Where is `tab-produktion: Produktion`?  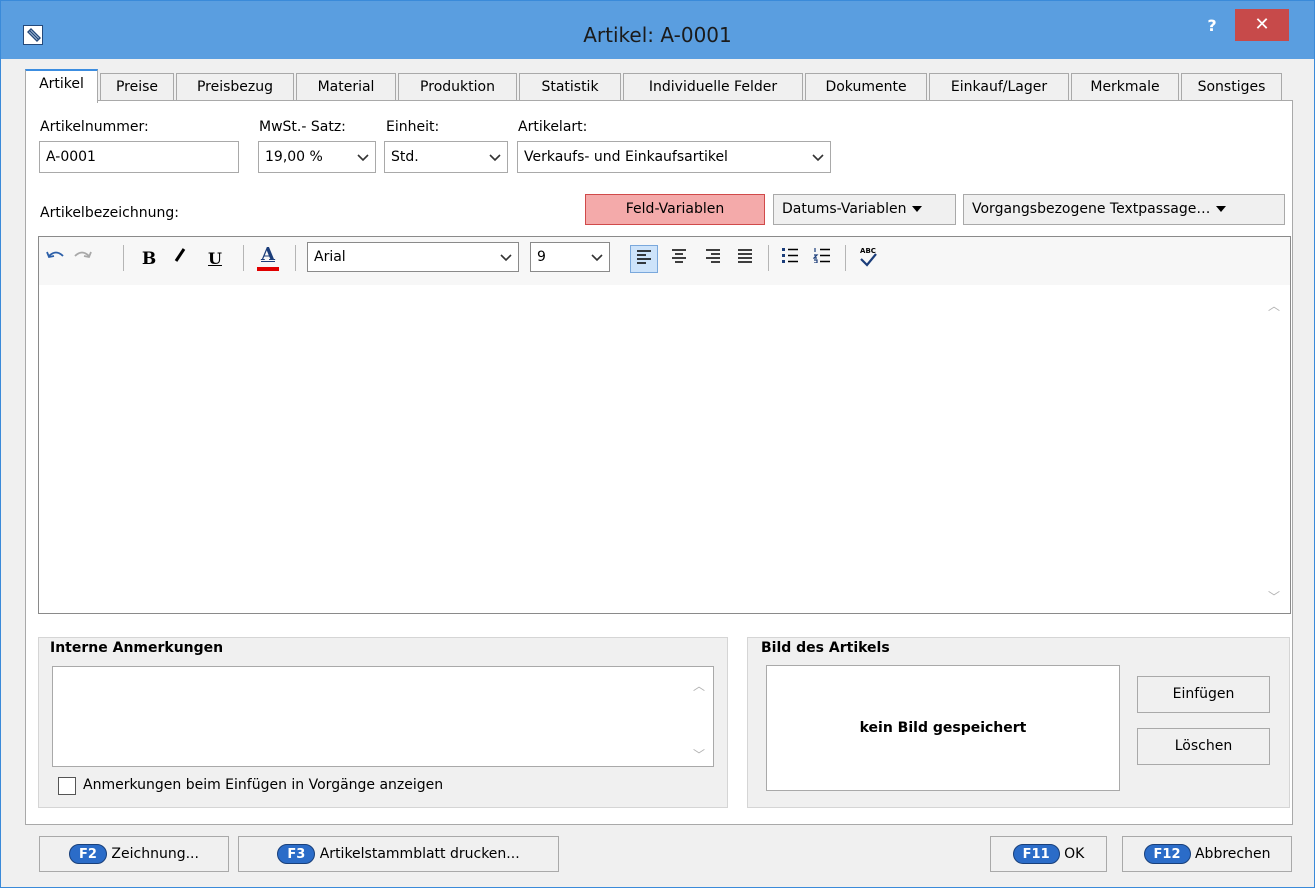 tab-produktion: Produktion is located at coordinates (457, 87).